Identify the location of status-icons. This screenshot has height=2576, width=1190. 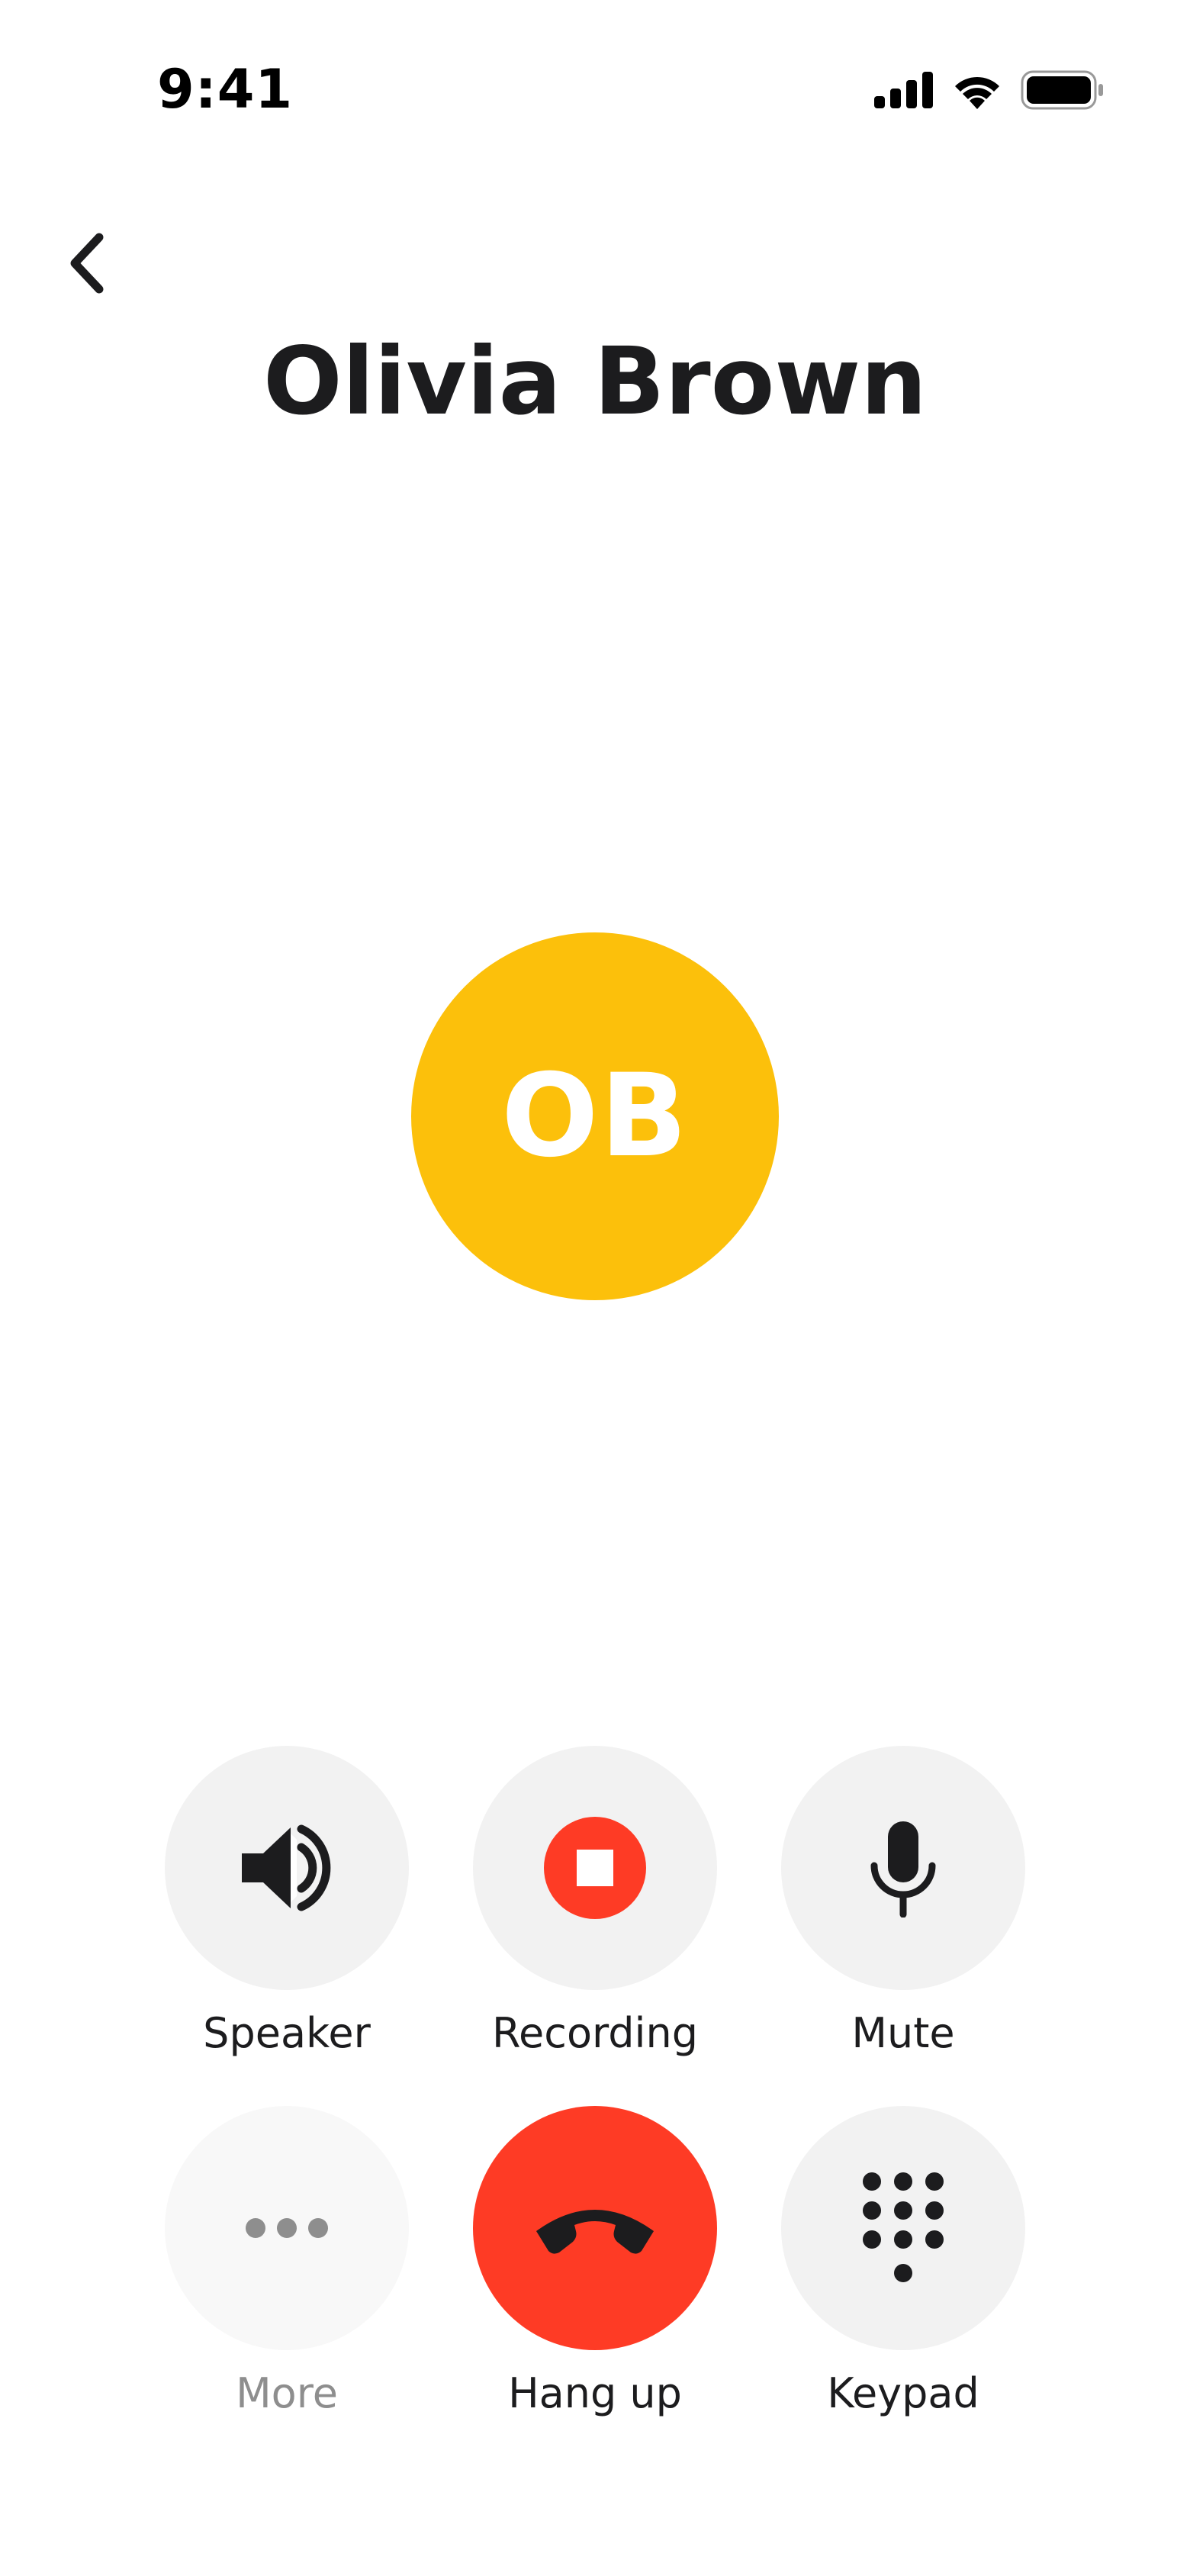
(989, 90).